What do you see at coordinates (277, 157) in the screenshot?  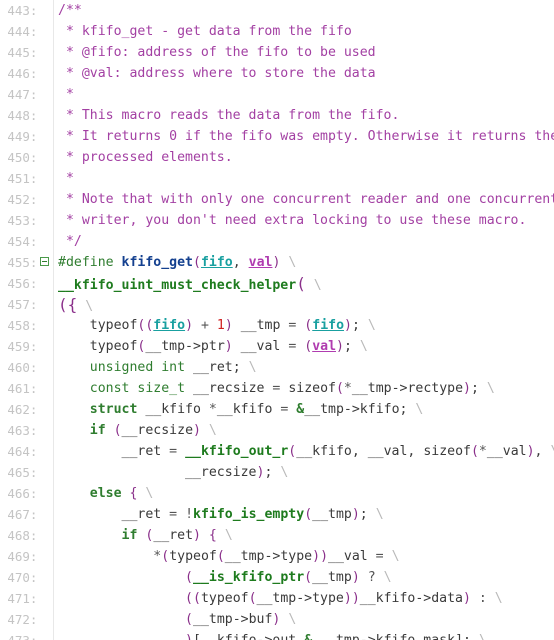 I see `code-line: 450: * processed elements.` at bounding box center [277, 157].